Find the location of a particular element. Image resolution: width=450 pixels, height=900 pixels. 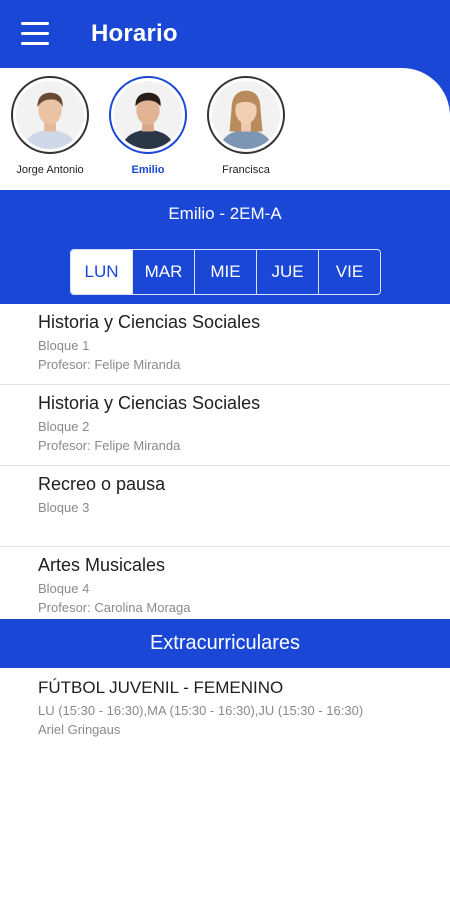

tab-vie: VIE is located at coordinates (349, 272).